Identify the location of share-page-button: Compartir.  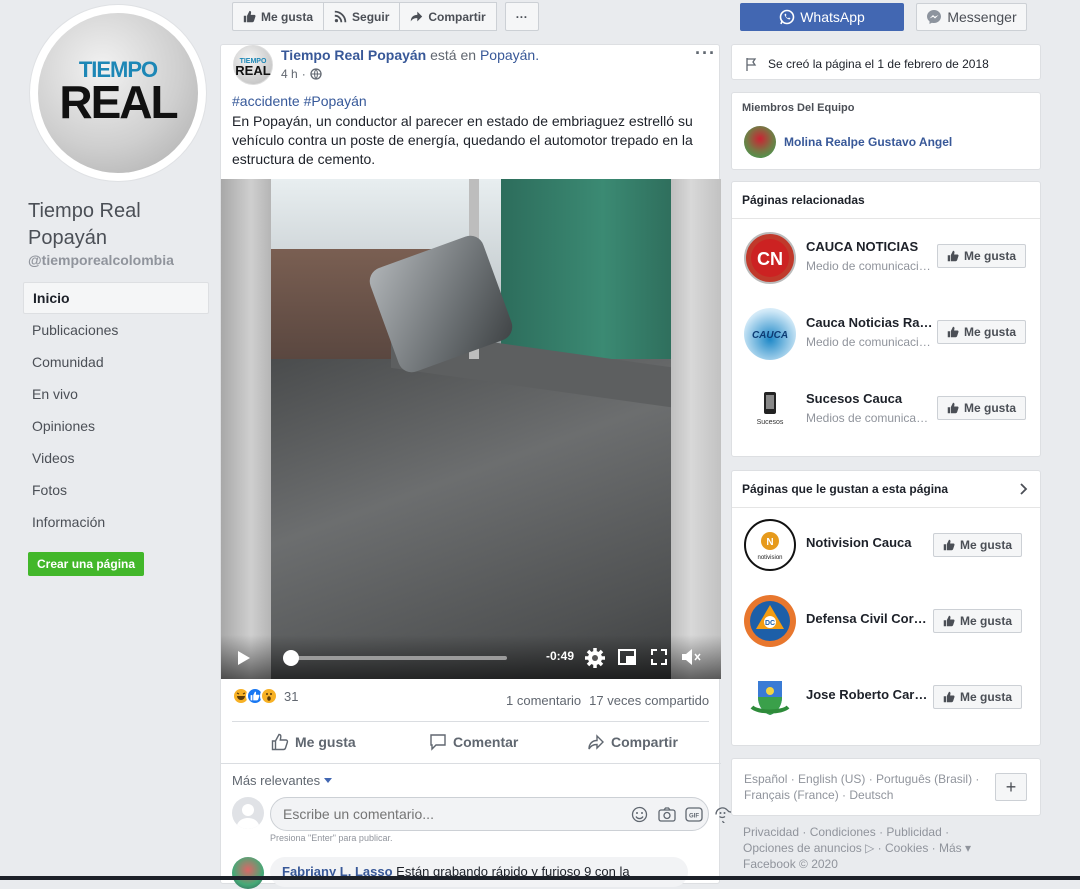
(448, 16).